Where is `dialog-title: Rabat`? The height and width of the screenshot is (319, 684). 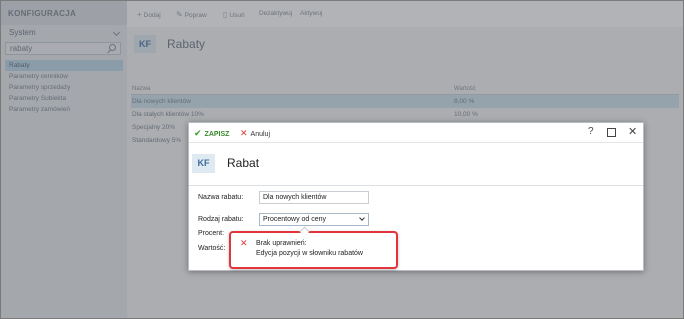 dialog-title: Rabat is located at coordinates (243, 163).